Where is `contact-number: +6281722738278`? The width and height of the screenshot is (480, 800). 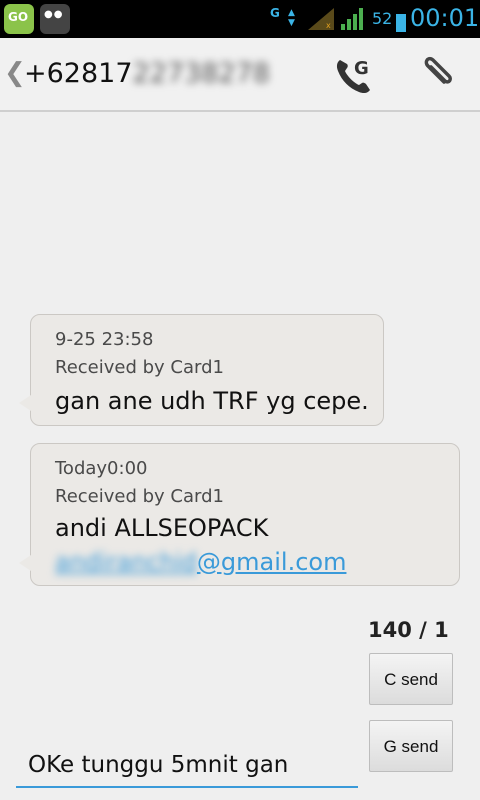
contact-number: +6281722738278 is located at coordinates (147, 73).